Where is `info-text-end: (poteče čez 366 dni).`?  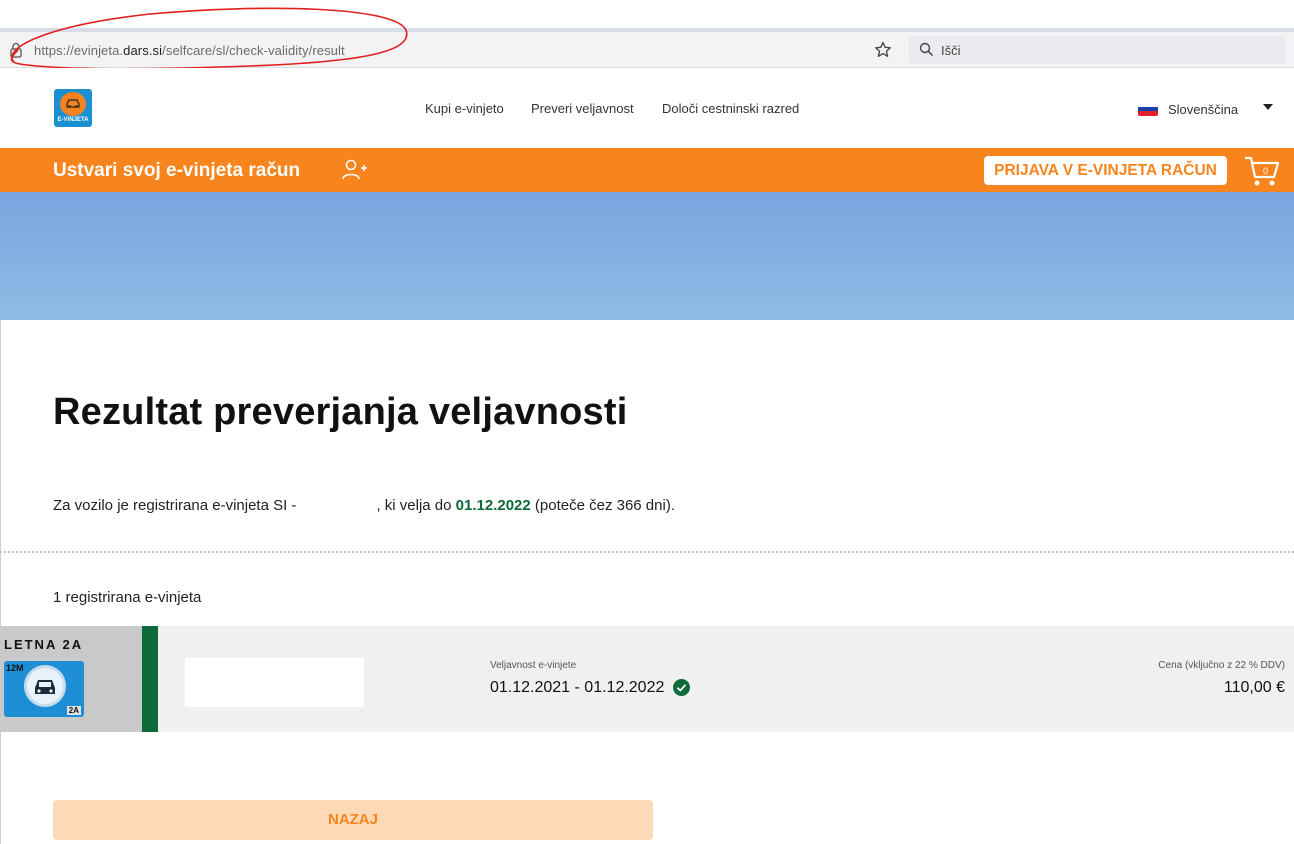
info-text-end: (poteče čez 366 dni). is located at coordinates (604, 505).